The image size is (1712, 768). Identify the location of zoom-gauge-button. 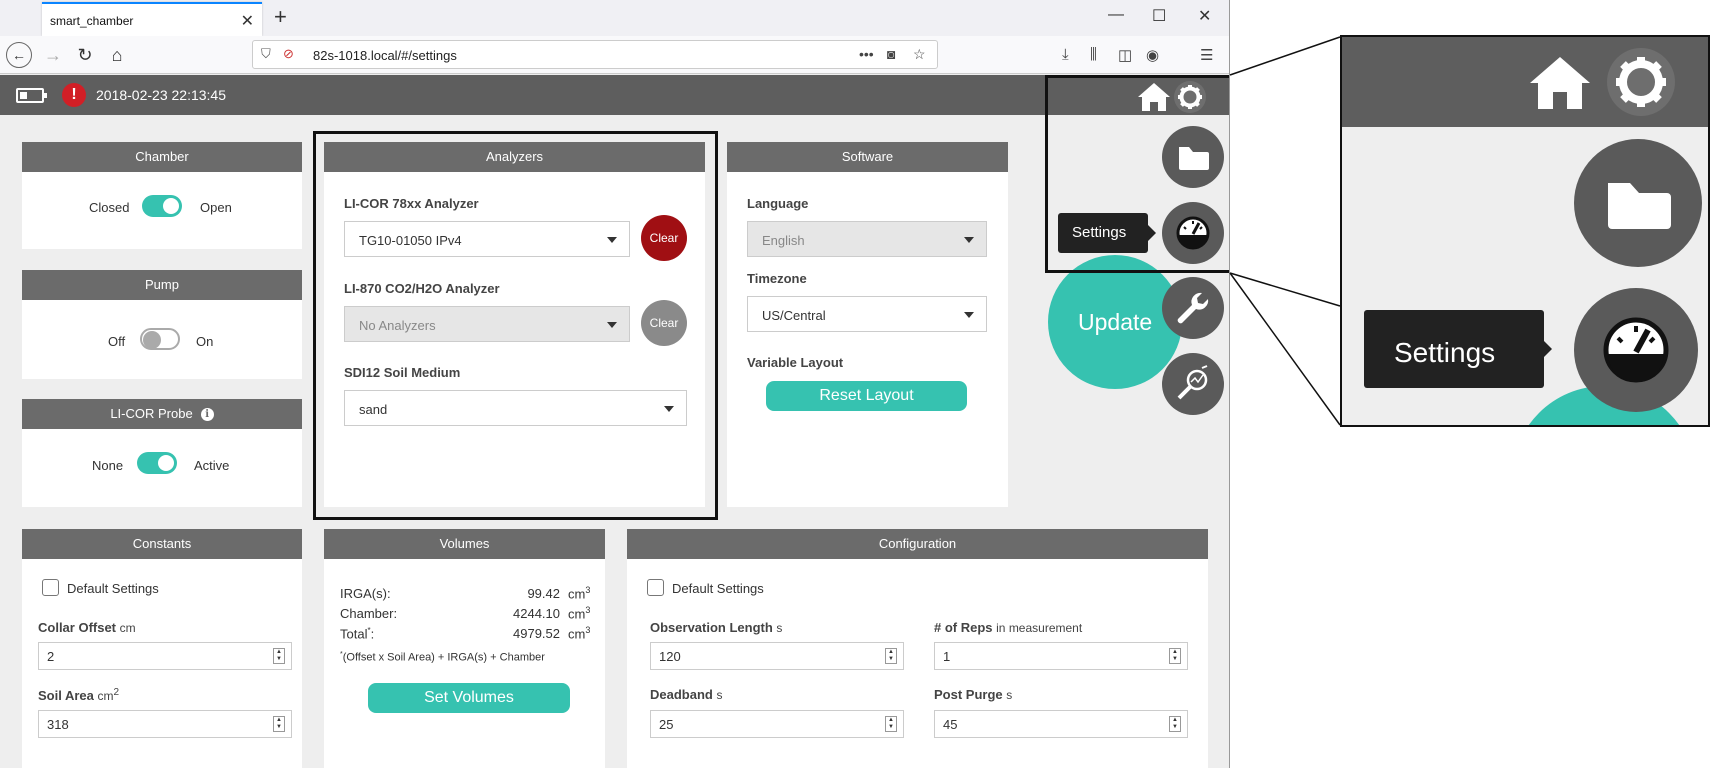
(1636, 350).